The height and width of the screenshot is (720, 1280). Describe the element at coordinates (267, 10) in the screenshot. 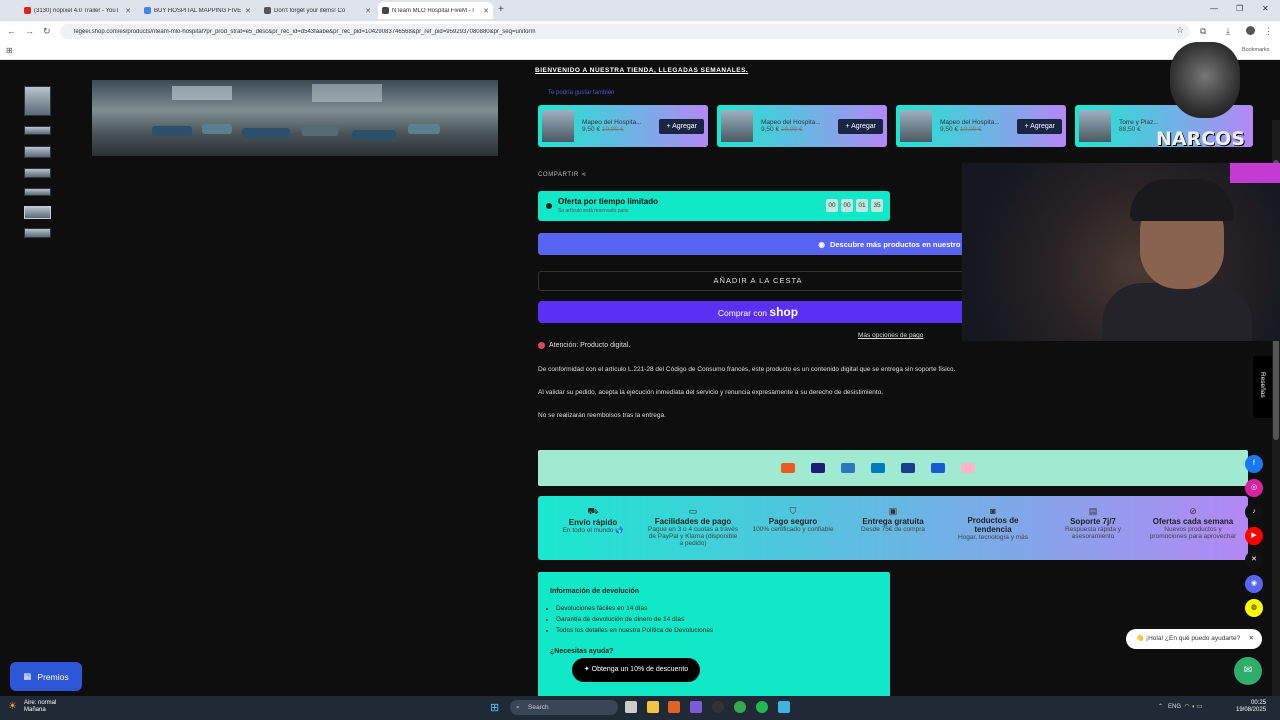

I see `page-favicon-icon` at that location.